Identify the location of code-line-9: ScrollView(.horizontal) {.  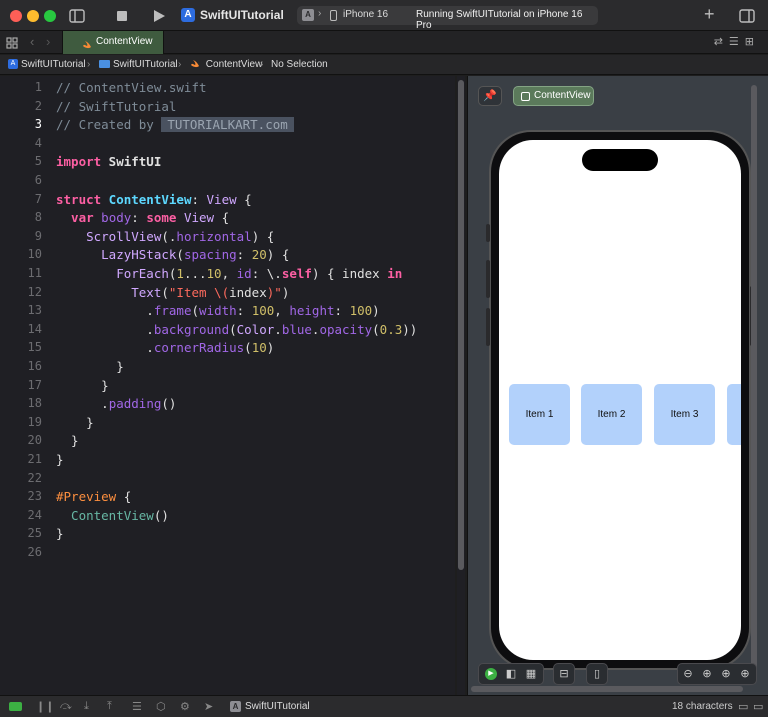
(165, 236).